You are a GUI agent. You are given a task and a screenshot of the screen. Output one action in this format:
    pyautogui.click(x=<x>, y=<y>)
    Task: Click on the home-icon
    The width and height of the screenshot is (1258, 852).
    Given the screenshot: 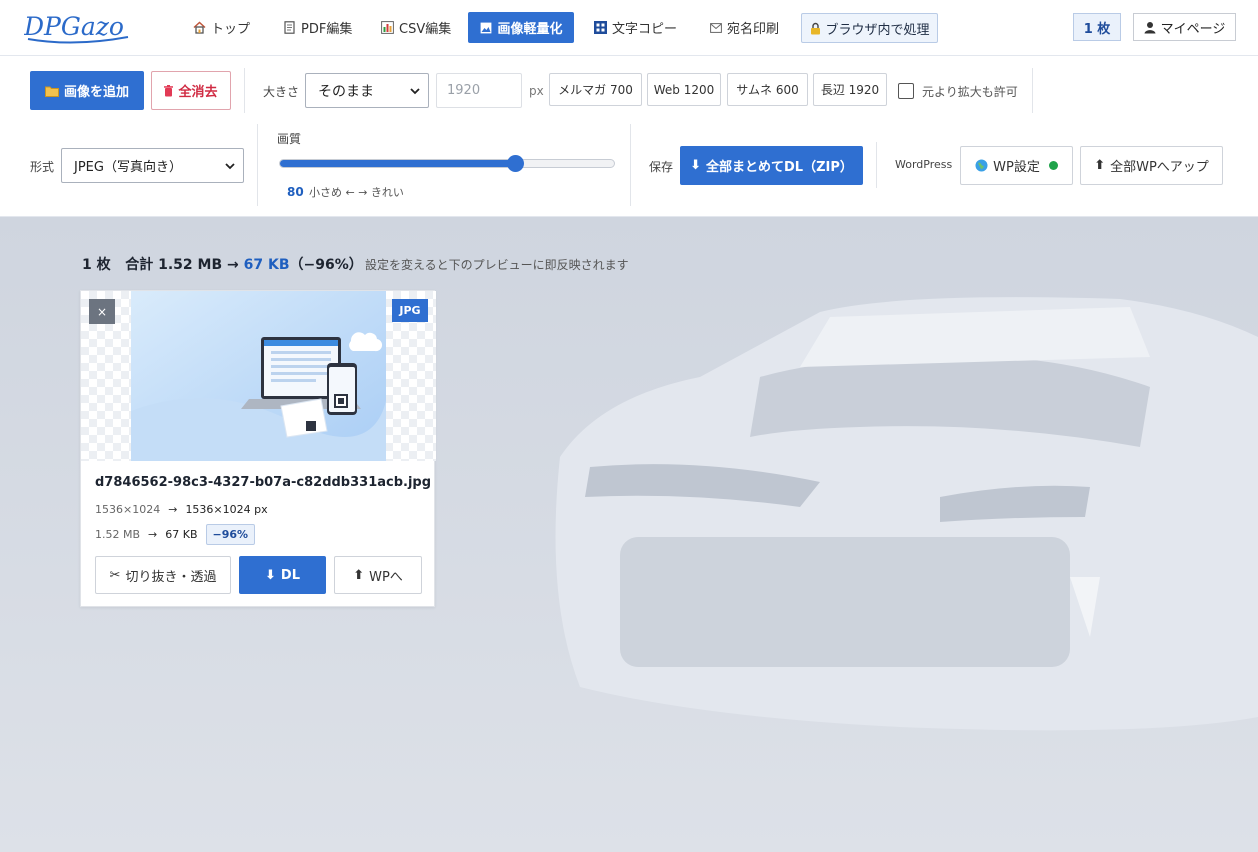 What is the action you would take?
    pyautogui.click(x=199, y=27)
    